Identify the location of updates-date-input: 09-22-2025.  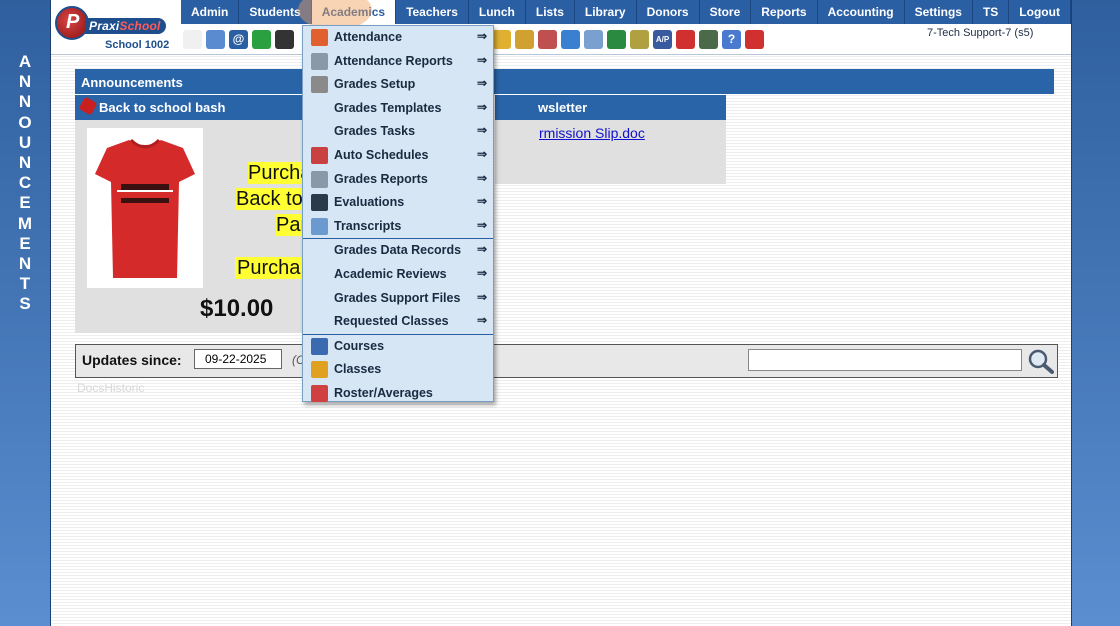
(238, 359).